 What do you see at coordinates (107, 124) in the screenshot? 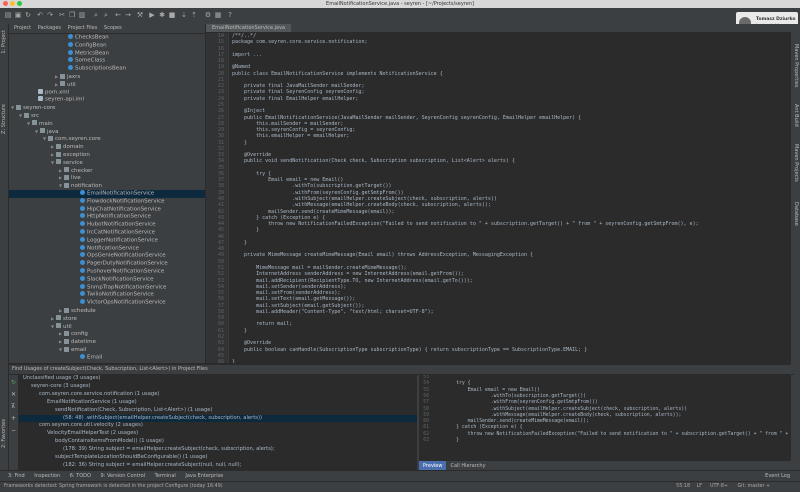
I see `tree-item: ▼ main` at bounding box center [107, 124].